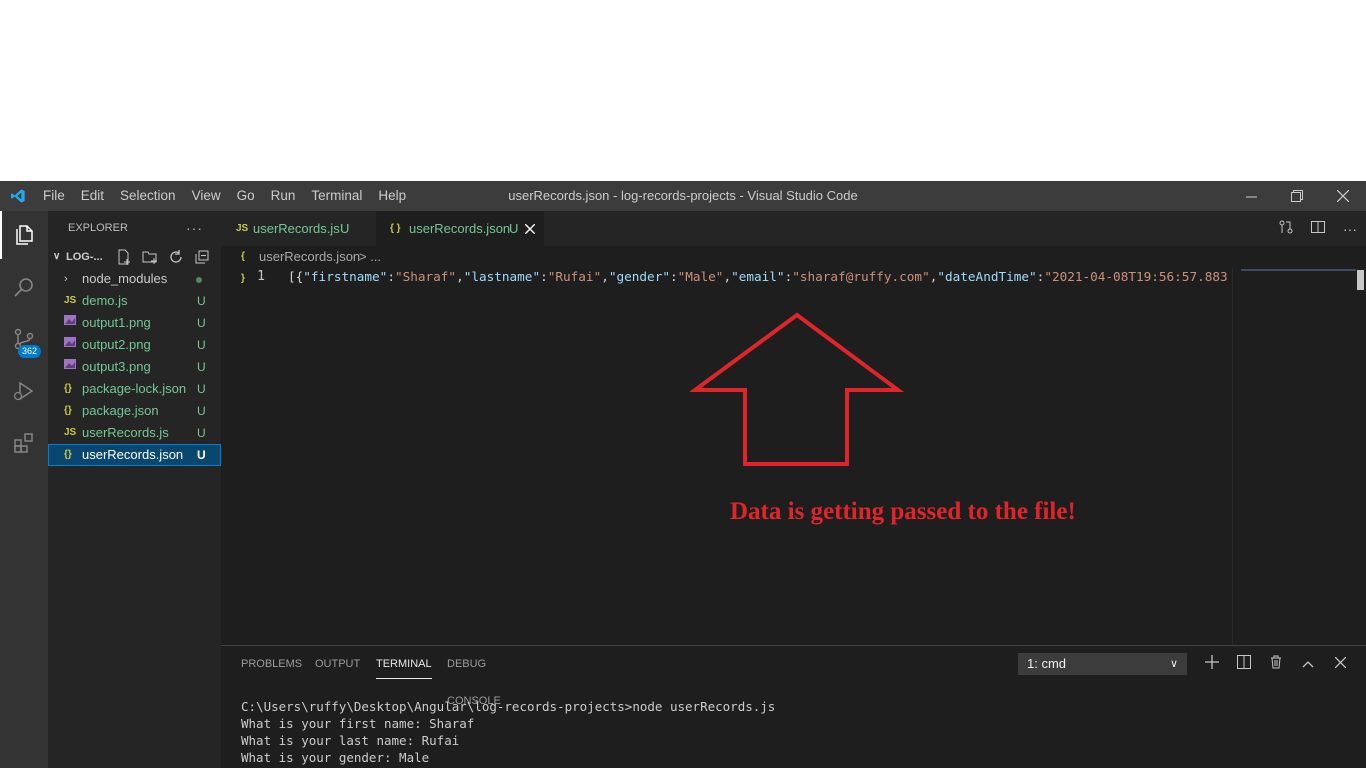 The image size is (1366, 768). What do you see at coordinates (350, 740) in the screenshot?
I see `terminal-line: What is your last name: Rufai` at bounding box center [350, 740].